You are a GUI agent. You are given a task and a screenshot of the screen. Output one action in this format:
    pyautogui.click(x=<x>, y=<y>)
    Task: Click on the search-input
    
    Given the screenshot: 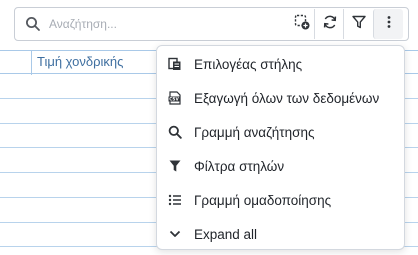 What is the action you would take?
    pyautogui.click(x=149, y=24)
    